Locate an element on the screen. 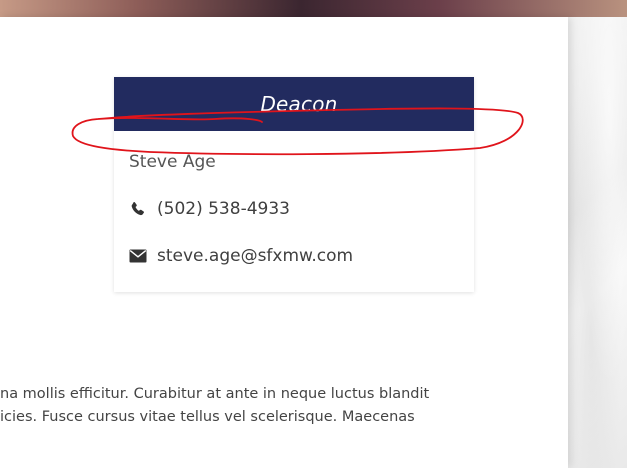 This screenshot has height=468, width=627. staff-name: Steve Age is located at coordinates (172, 162).